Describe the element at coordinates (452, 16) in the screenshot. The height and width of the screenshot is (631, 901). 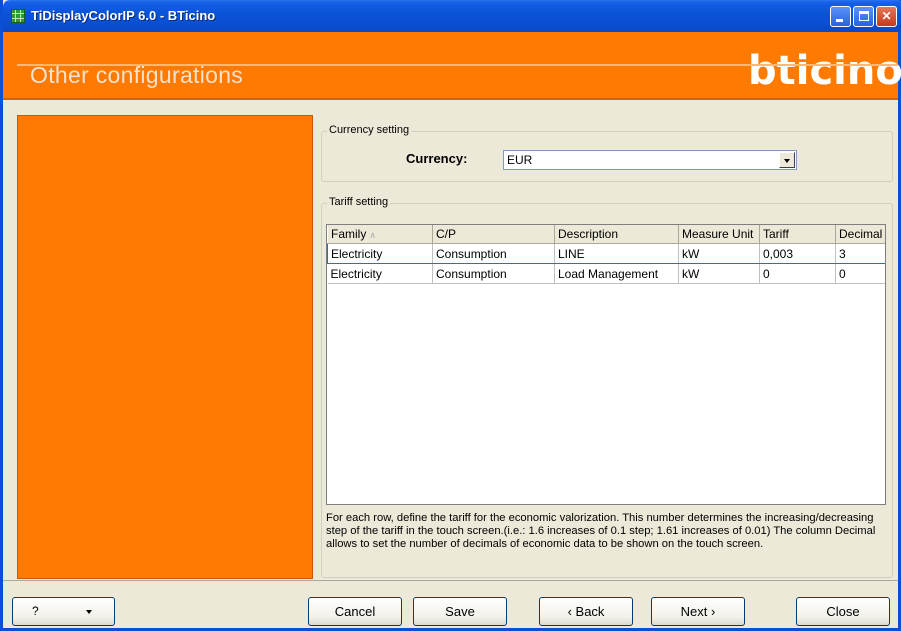
I see `title-bar: TiDisplayColorIP 6.0 - BTicino ✕` at that location.